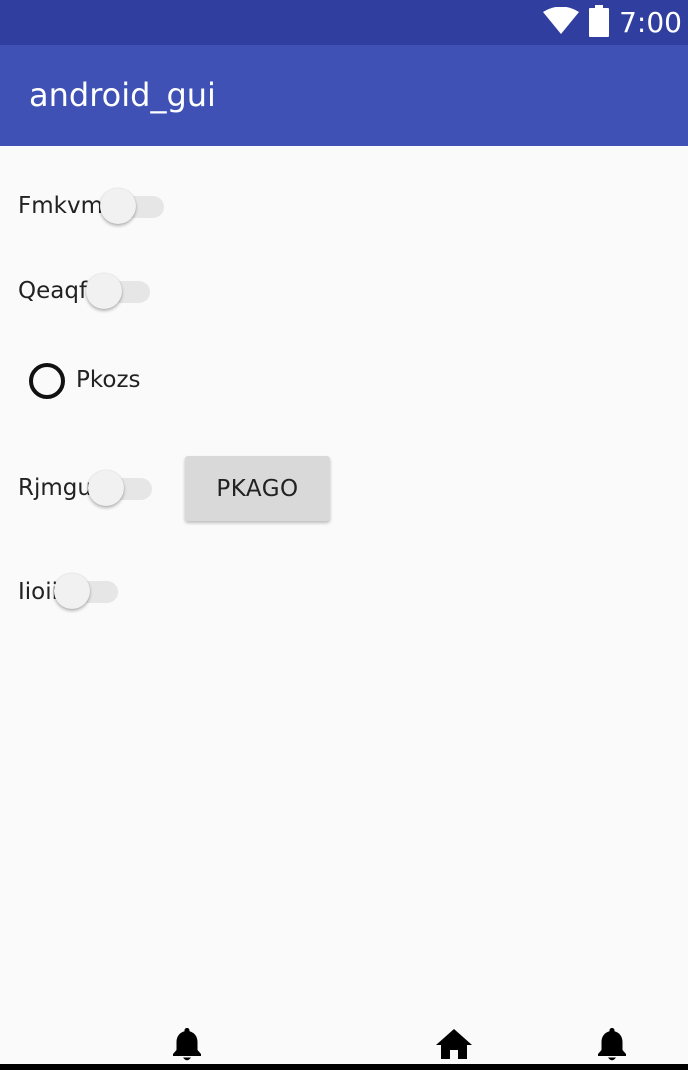  I want to click on radio-label-pkozs: Pkozs, so click(108, 380).